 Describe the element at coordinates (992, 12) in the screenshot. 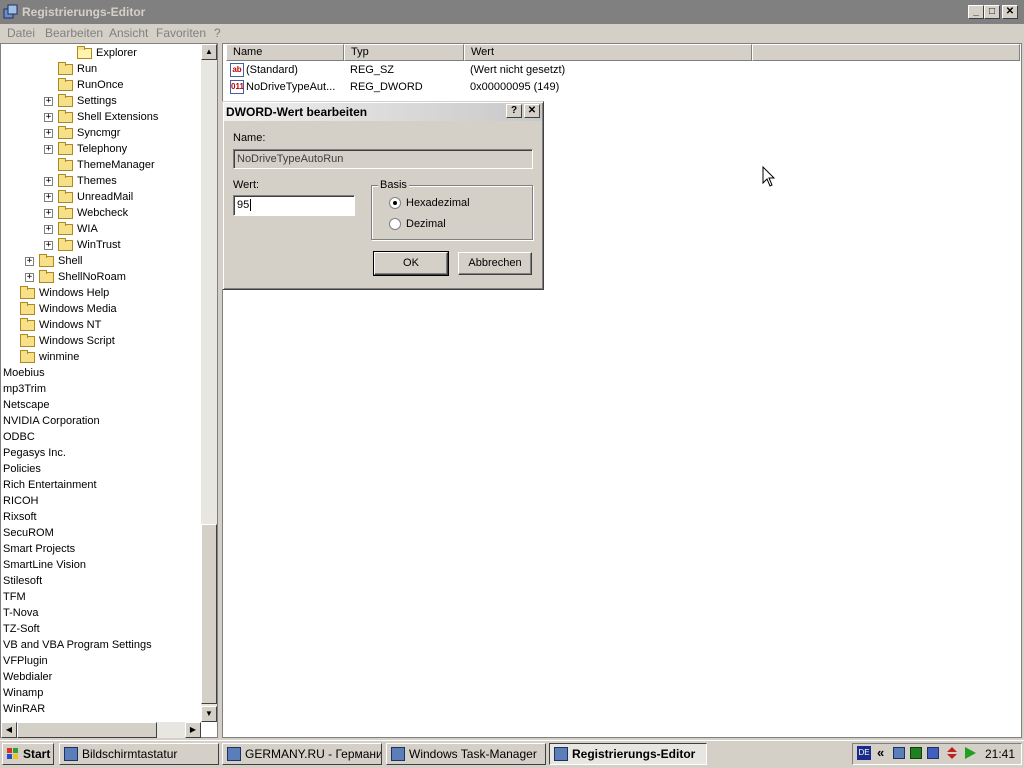

I see `maximize-button: □` at that location.